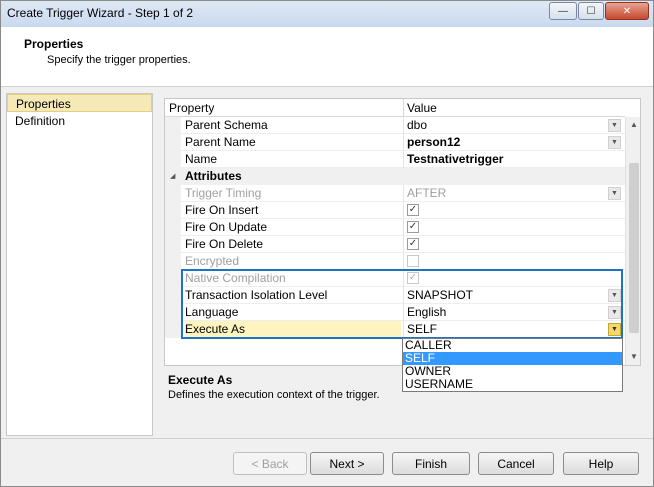 Image resolution: width=654 pixels, height=487 pixels. Describe the element at coordinates (395, 142) in the screenshot. I see `property-row-parent-name: Parent Name person12 ▼` at that location.